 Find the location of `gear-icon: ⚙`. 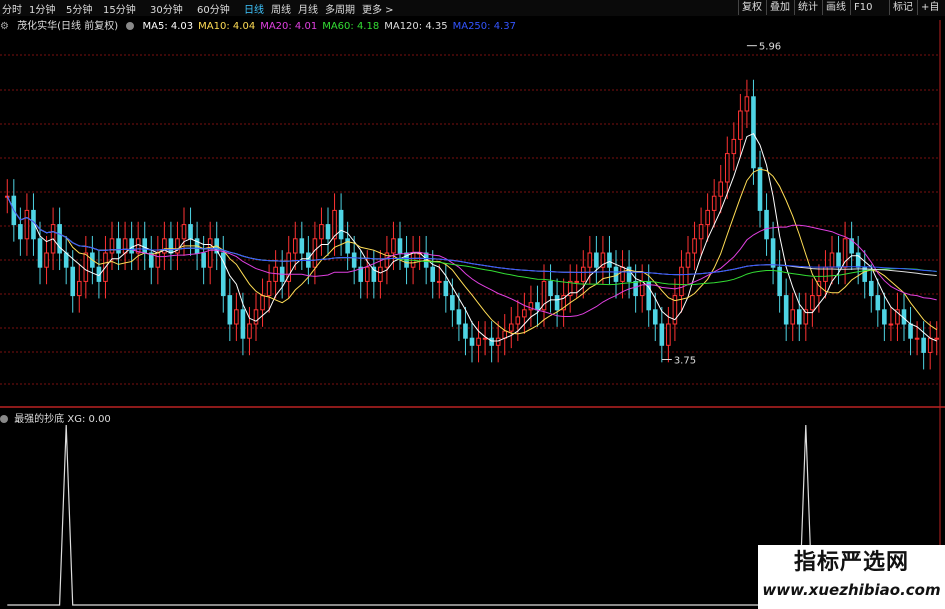

gear-icon: ⚙ is located at coordinates (4, 26).